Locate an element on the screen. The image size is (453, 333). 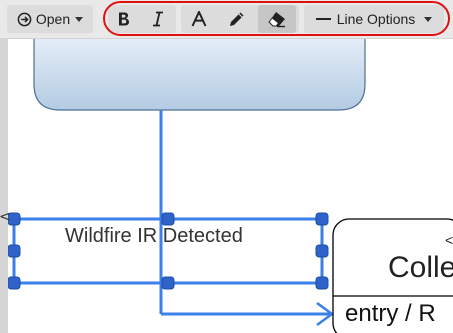
circle-arrow-right-icon is located at coordinates (24, 19).